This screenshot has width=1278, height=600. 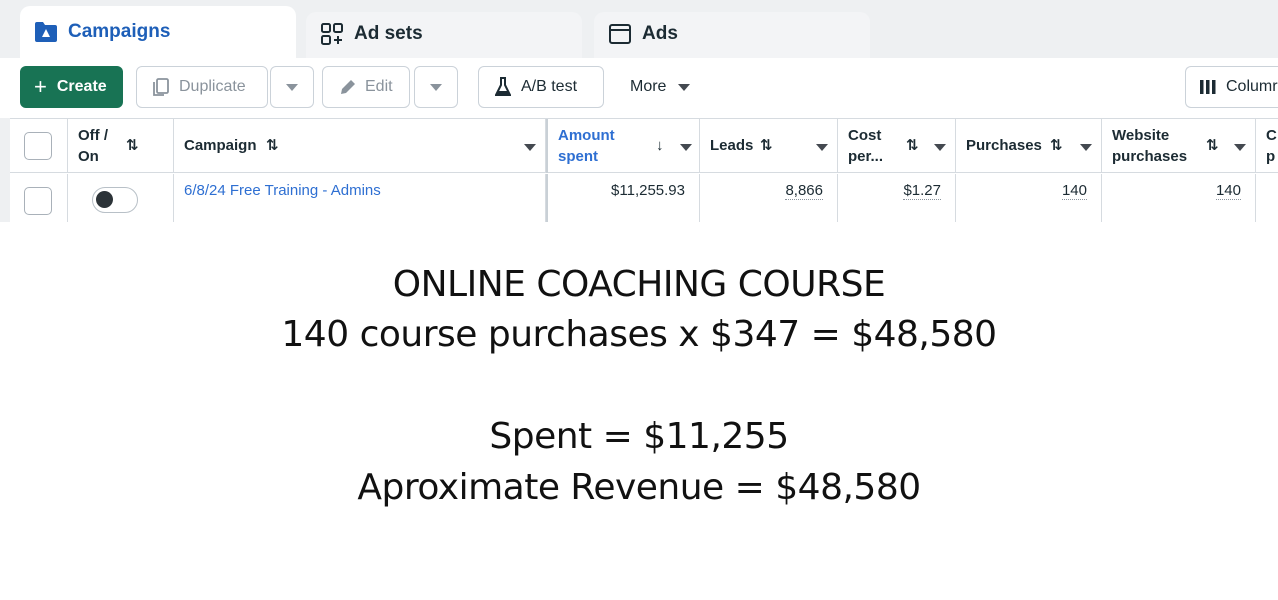 I want to click on header-campaign: Campaign ⇅, so click(x=360, y=146).